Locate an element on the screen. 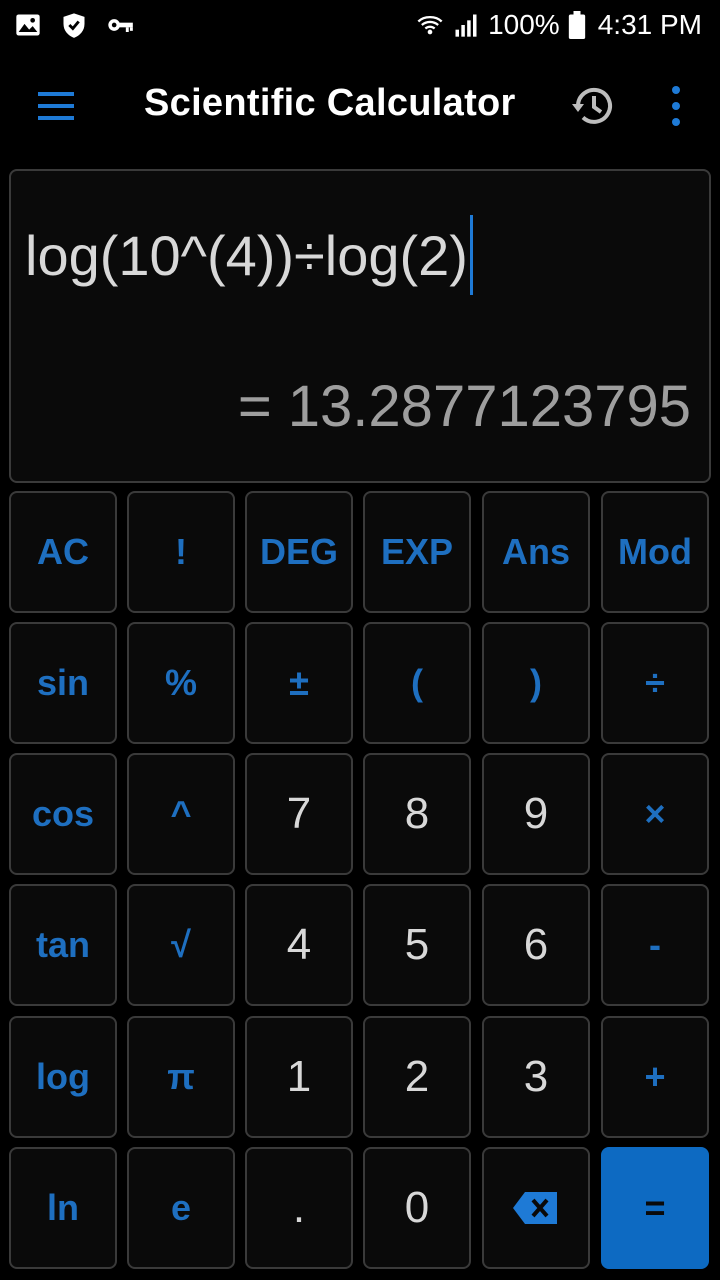 This screenshot has width=720, height=1280. minus-button: - is located at coordinates (655, 945).